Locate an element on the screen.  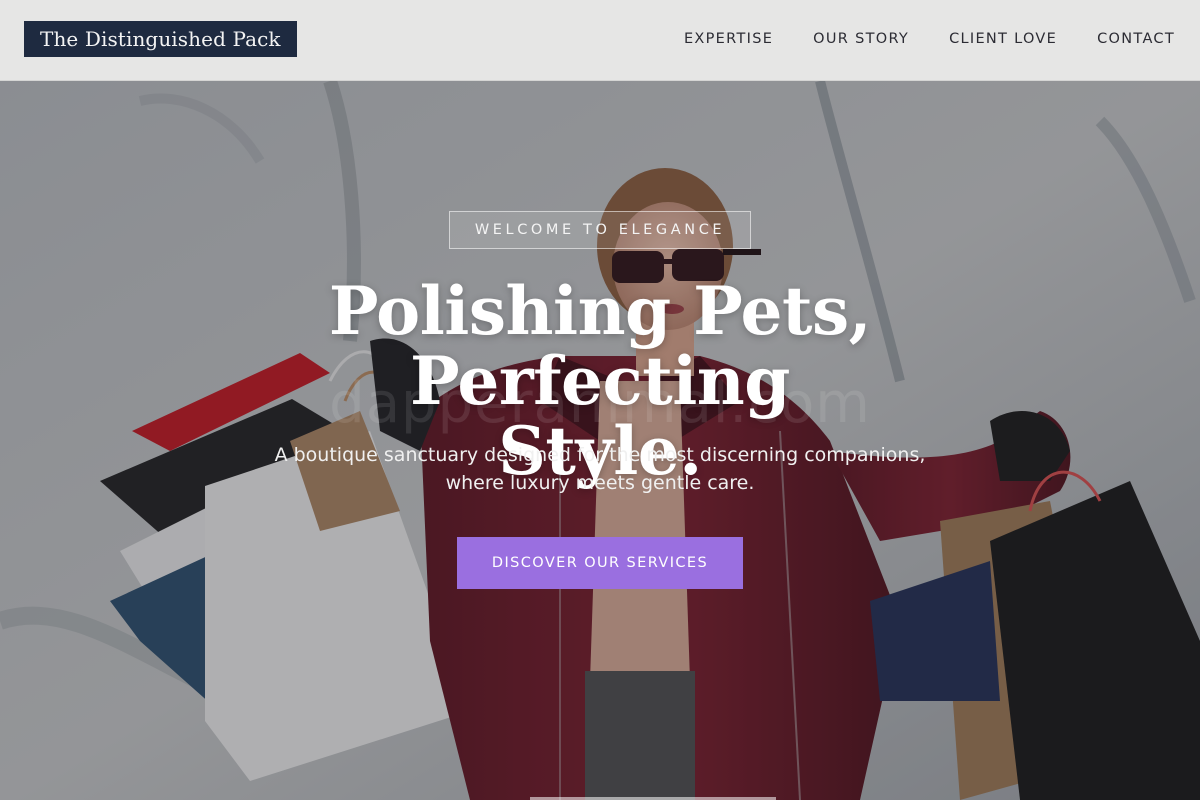
welcome-tag: WELCOME TO ELEGANCE is located at coordinates (600, 230).